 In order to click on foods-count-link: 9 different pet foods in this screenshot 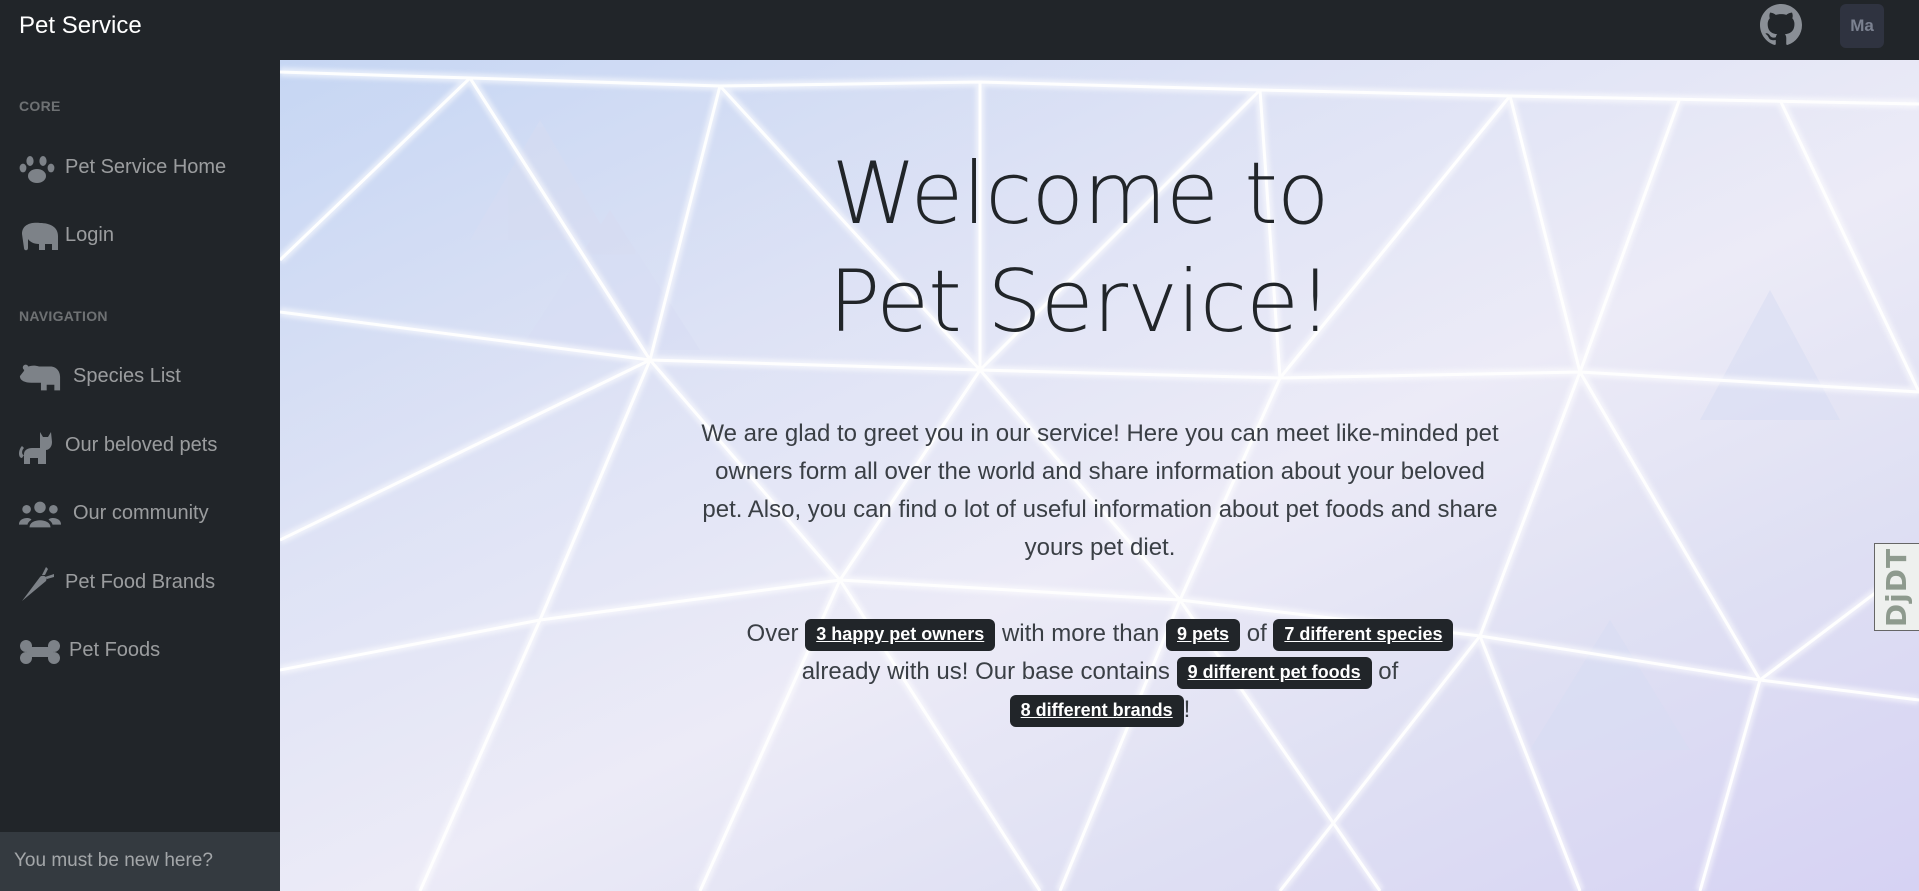, I will do `click(1274, 673)`.